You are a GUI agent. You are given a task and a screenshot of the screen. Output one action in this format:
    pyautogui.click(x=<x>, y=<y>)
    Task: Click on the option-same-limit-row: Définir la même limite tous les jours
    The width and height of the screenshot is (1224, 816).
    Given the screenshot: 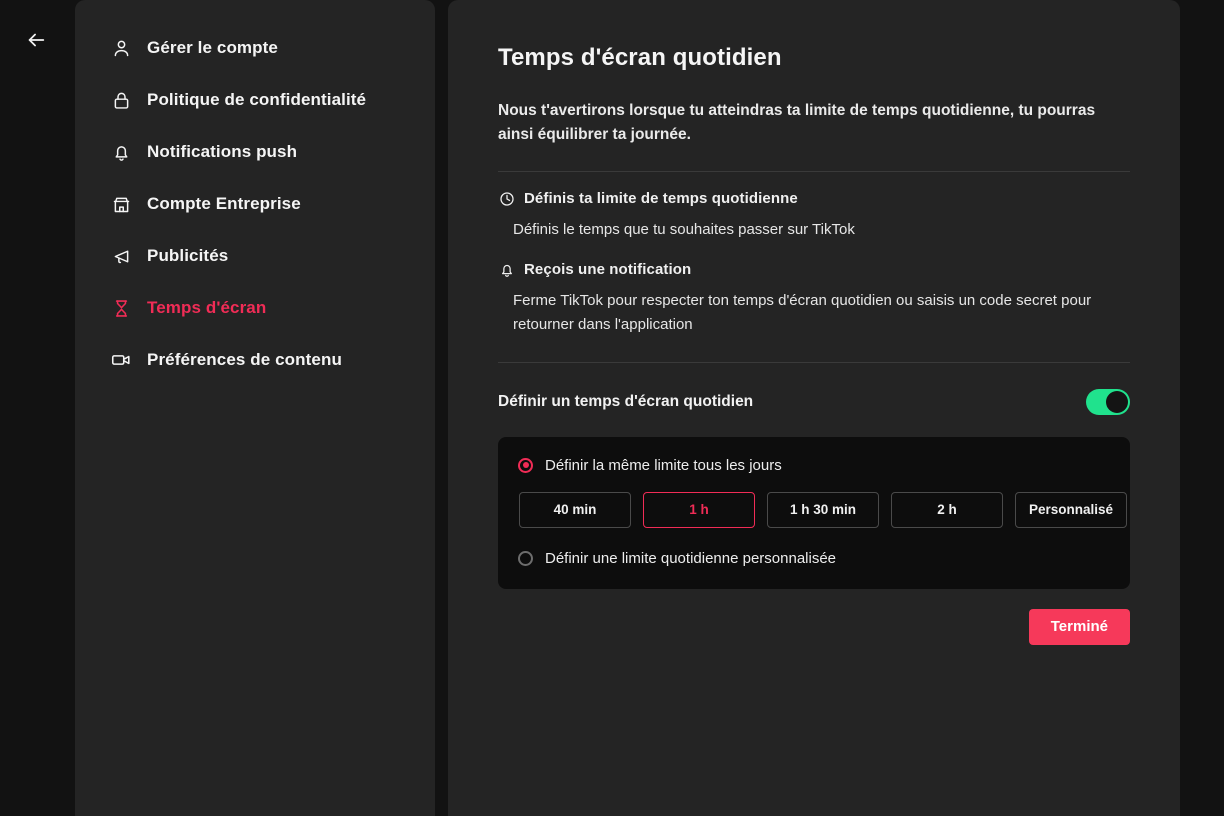 What is the action you would take?
    pyautogui.click(x=814, y=465)
    